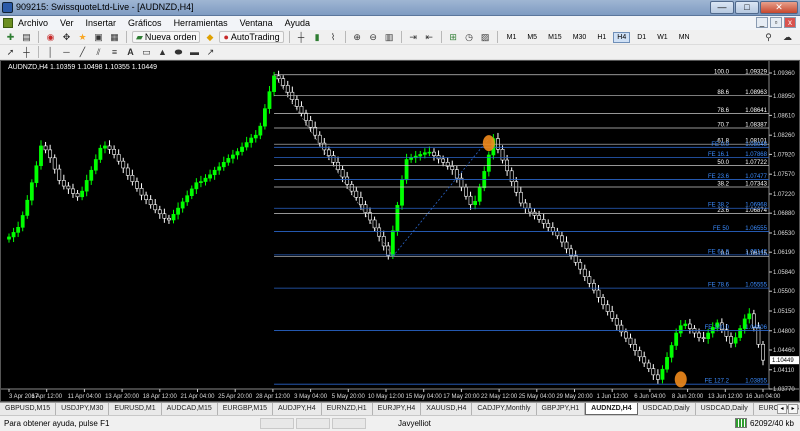 The height and width of the screenshot is (431, 800). I want to click on horizontal-line-icon: ─, so click(66, 52).